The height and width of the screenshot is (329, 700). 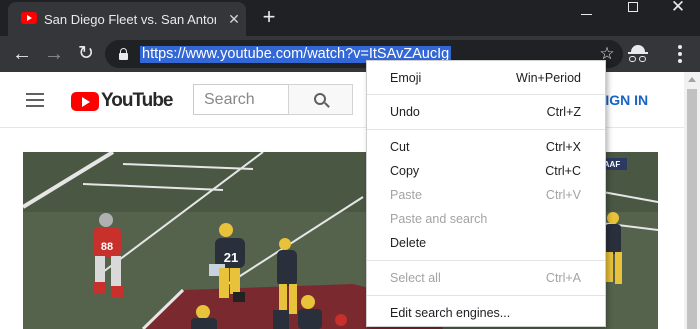 I want to click on new-tab-button: +, so click(x=269, y=17).